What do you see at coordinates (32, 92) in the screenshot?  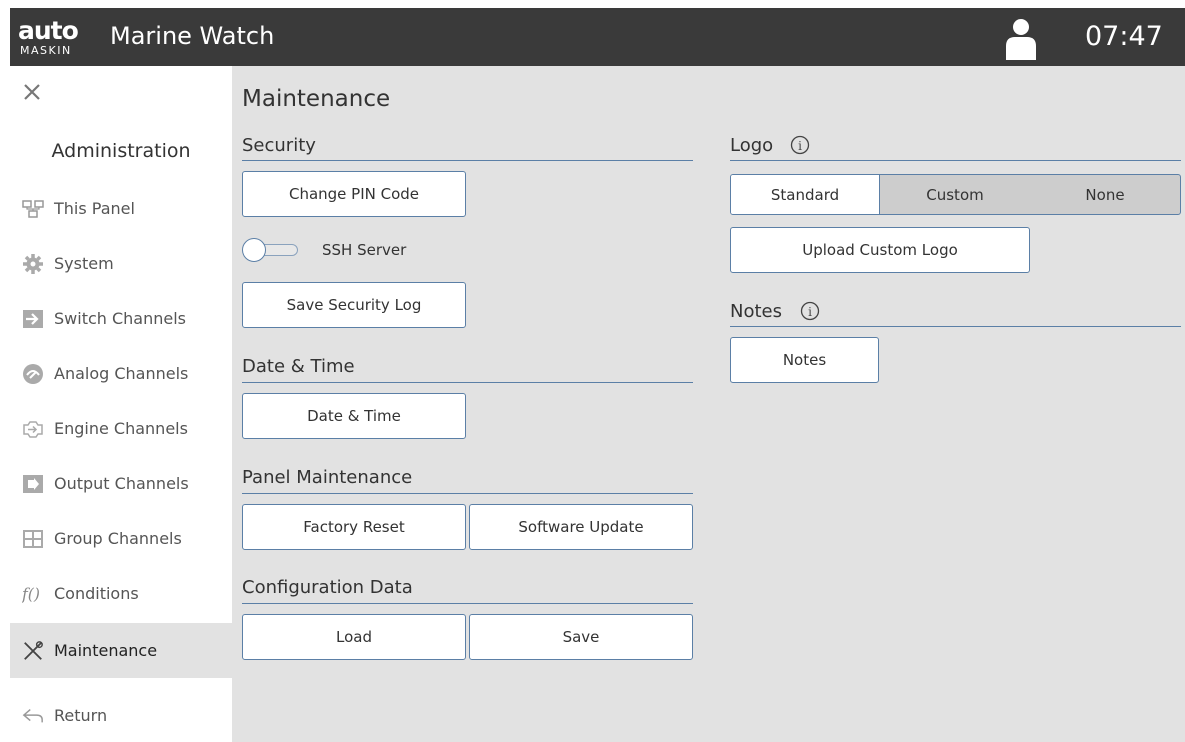 I see `close-icon` at bounding box center [32, 92].